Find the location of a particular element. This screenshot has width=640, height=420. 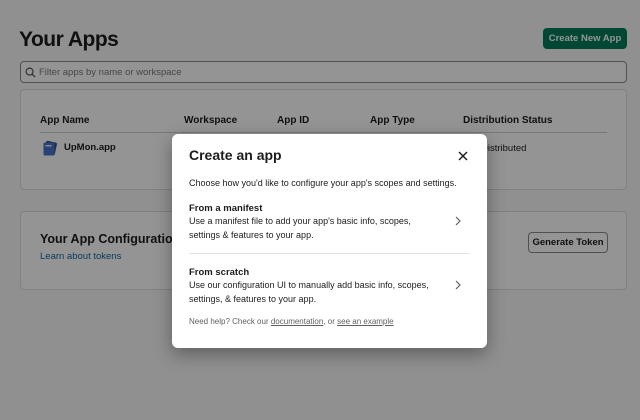

see-example-link: see an example is located at coordinates (365, 321).